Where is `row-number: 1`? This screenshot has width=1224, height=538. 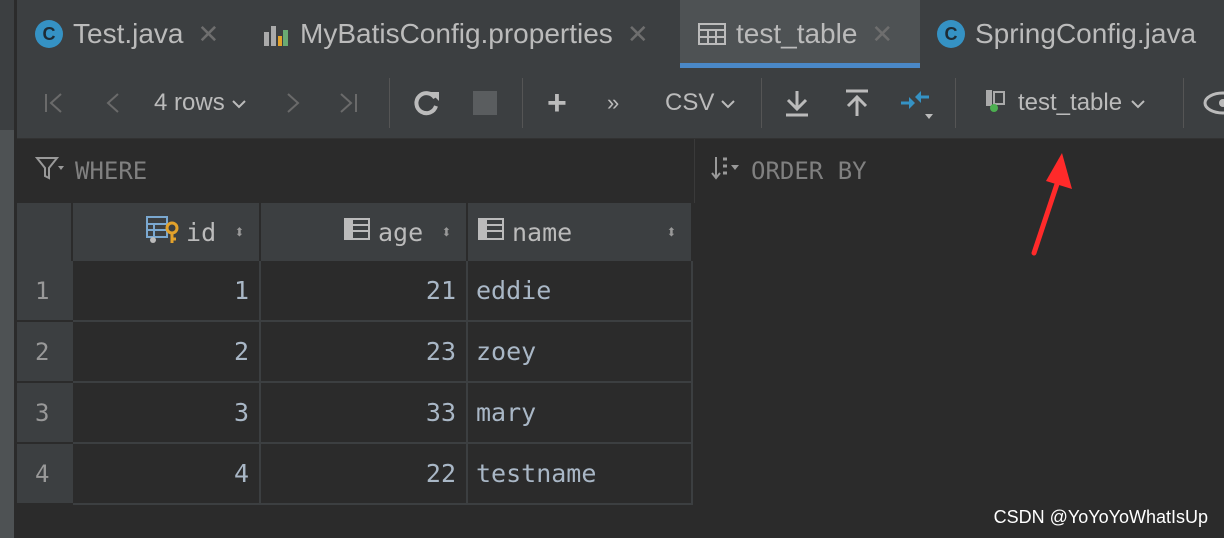
row-number: 1 is located at coordinates (45, 291).